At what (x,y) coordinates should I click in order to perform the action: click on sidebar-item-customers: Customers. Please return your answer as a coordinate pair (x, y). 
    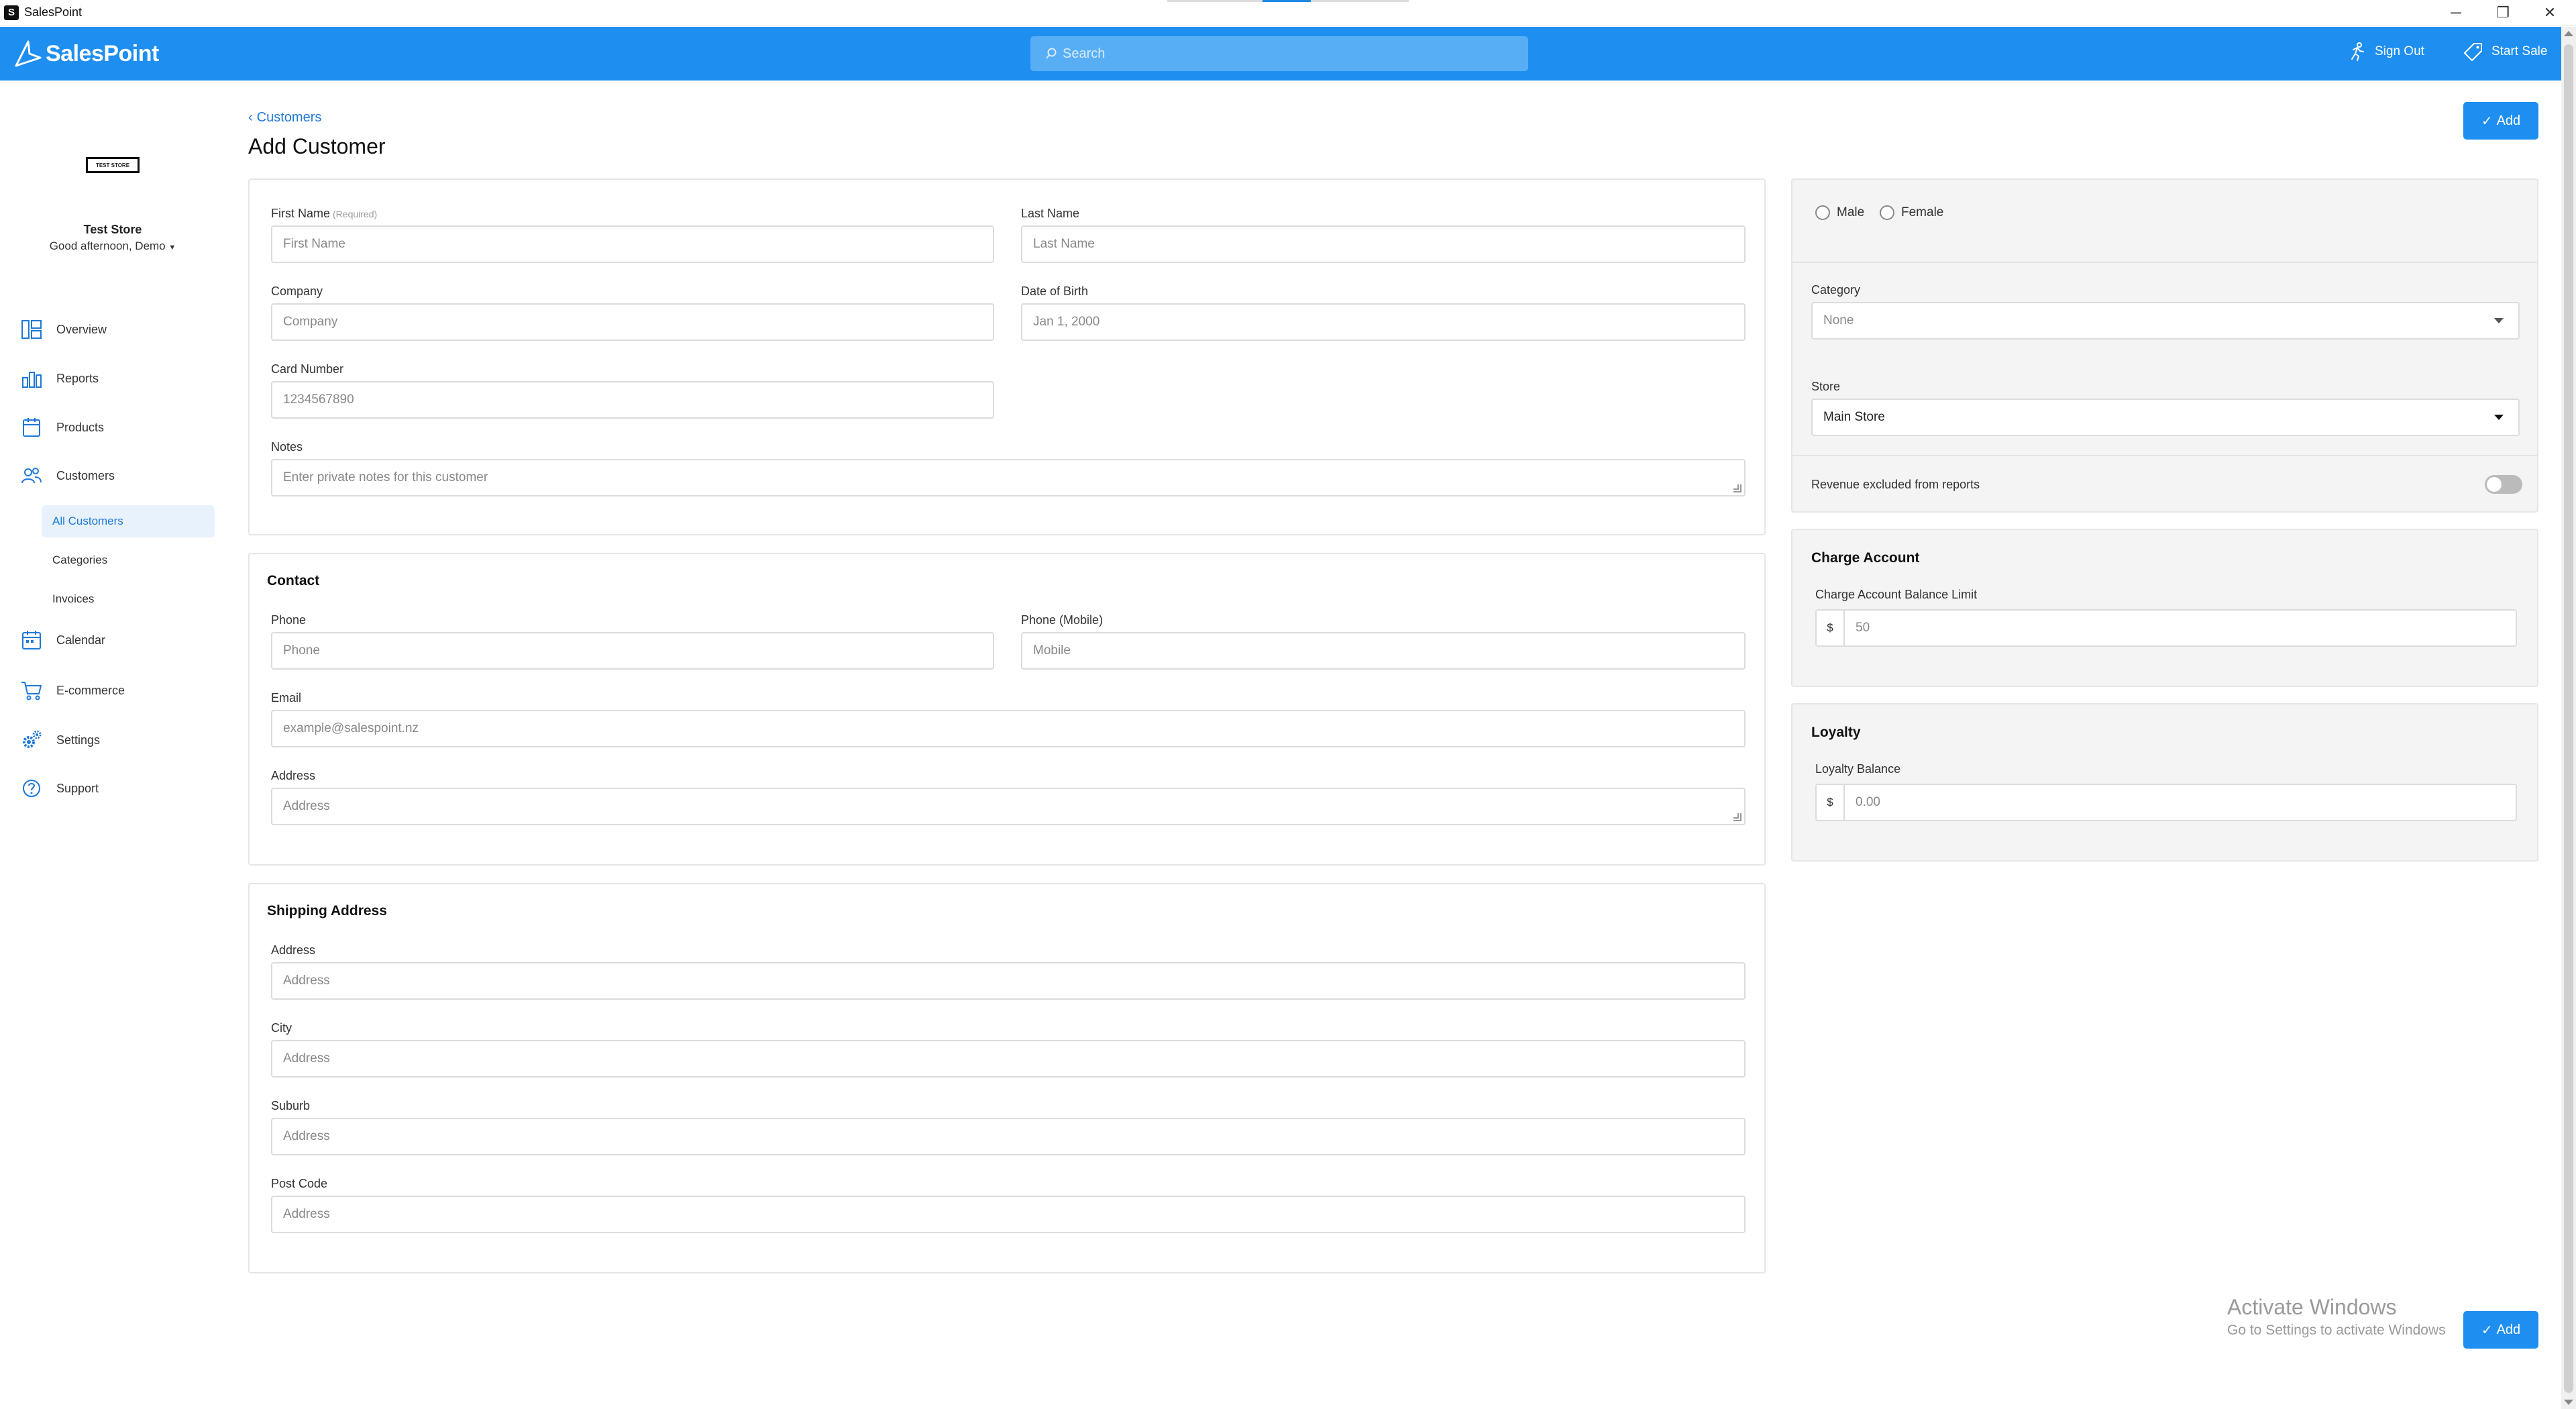
    Looking at the image, I should click on (67, 475).